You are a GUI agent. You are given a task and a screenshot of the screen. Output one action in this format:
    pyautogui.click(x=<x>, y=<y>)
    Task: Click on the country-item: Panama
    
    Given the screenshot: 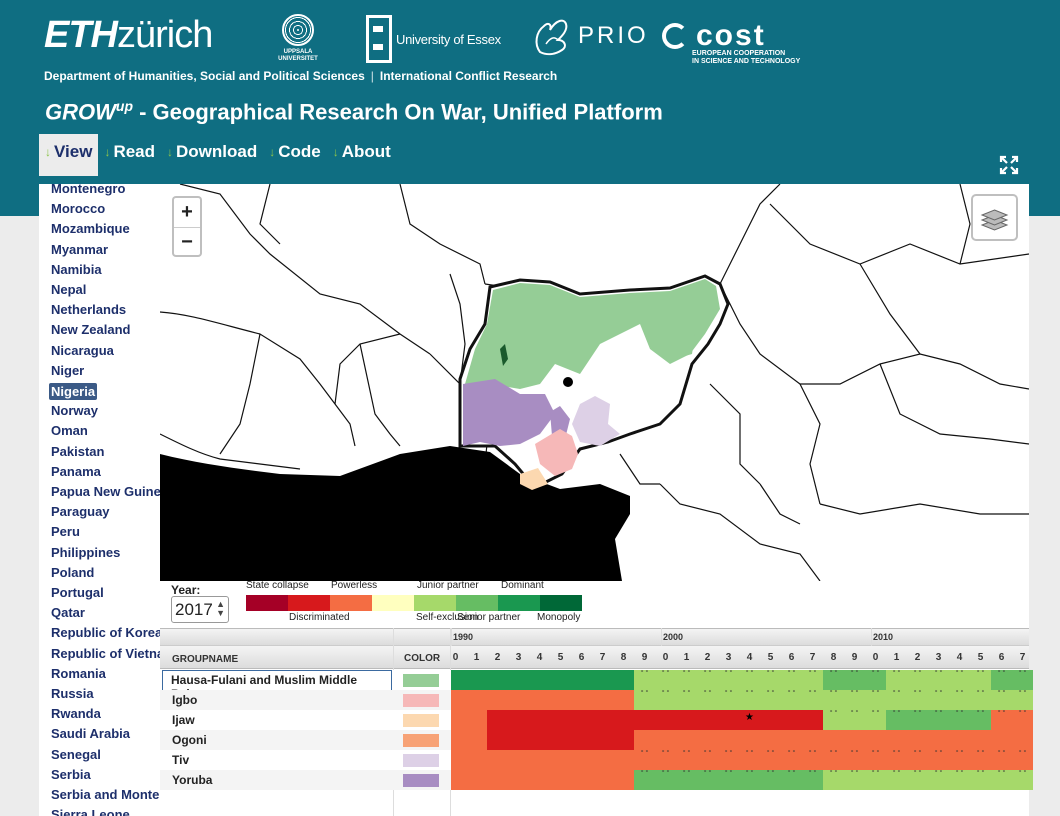 What is the action you would take?
    pyautogui.click(x=76, y=471)
    